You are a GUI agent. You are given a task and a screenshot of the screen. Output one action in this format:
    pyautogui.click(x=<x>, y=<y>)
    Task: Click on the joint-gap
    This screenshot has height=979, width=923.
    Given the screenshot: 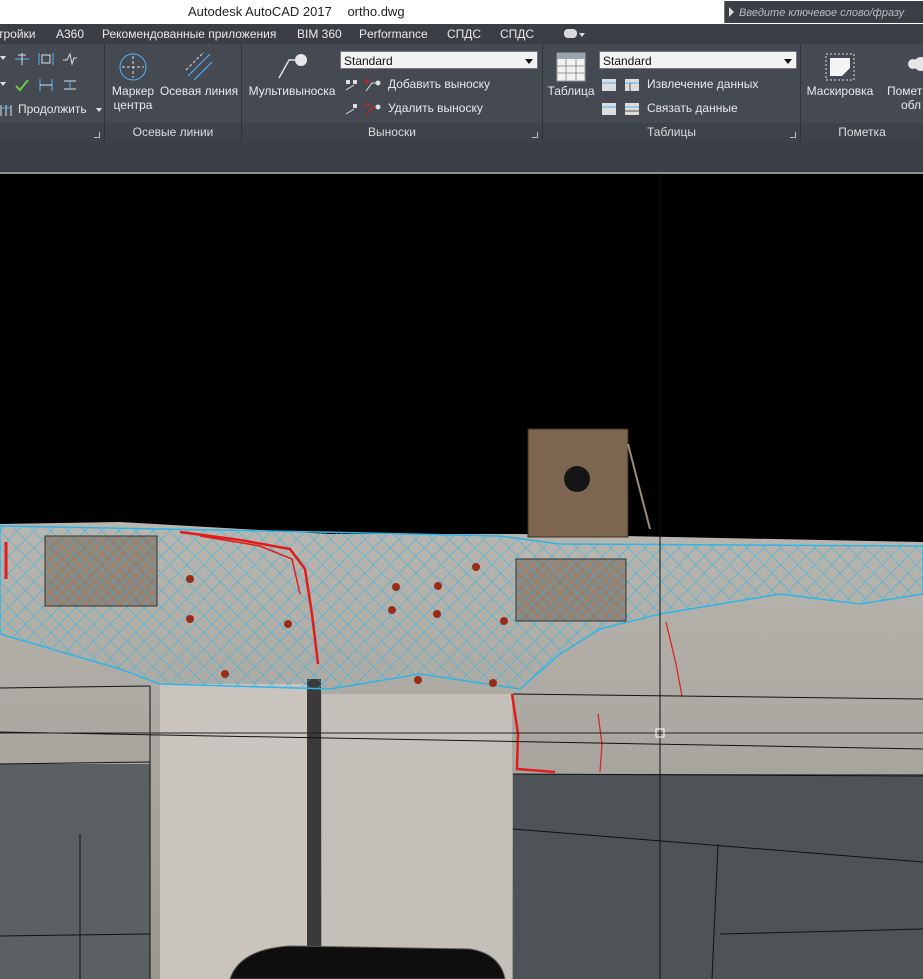 What is the action you would take?
    pyautogui.click(x=314, y=829)
    